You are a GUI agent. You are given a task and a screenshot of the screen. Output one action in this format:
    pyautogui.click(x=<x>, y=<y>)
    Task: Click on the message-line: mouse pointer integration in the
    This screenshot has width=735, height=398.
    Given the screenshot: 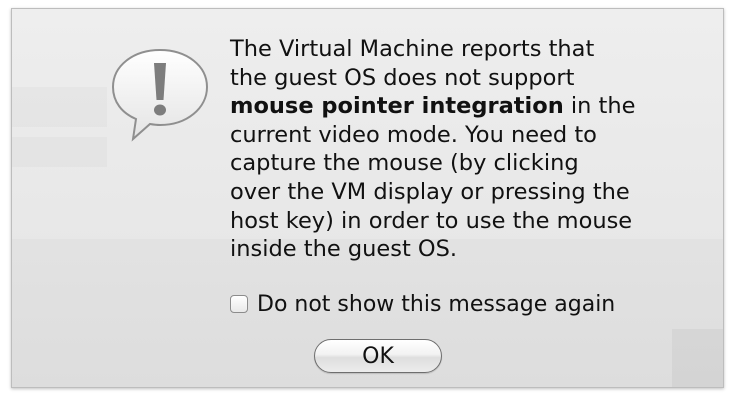 What is the action you would take?
    pyautogui.click(x=470, y=106)
    